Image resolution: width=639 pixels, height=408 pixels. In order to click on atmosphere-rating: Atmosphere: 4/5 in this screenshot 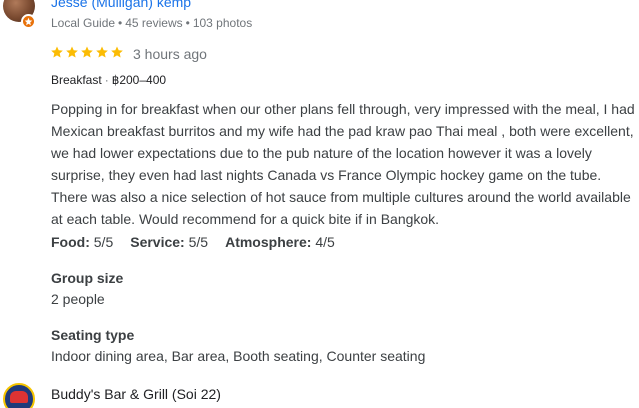, I will do `click(280, 242)`.